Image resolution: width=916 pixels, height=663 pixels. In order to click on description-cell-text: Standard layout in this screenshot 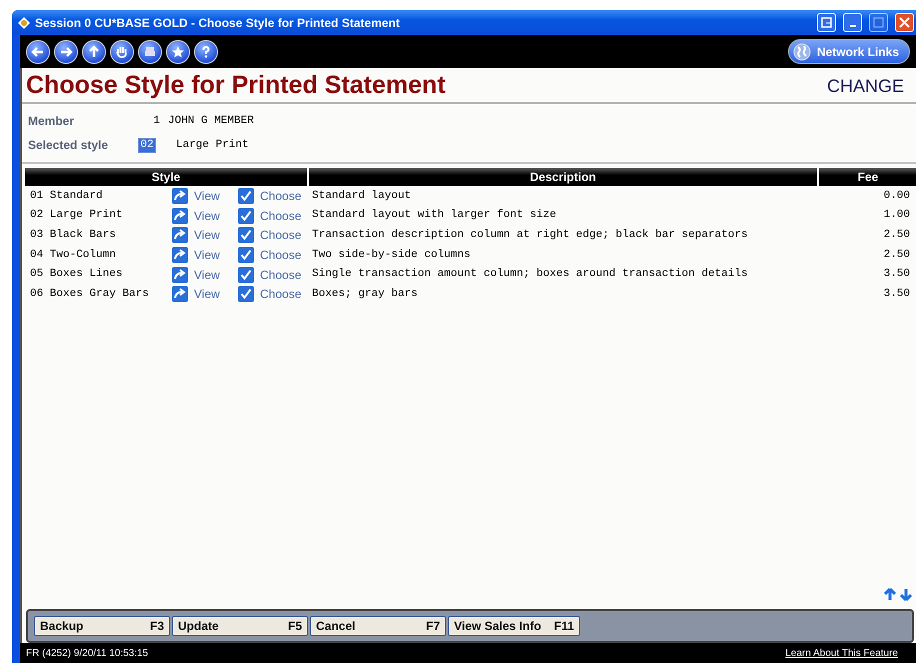, I will do `click(362, 196)`.